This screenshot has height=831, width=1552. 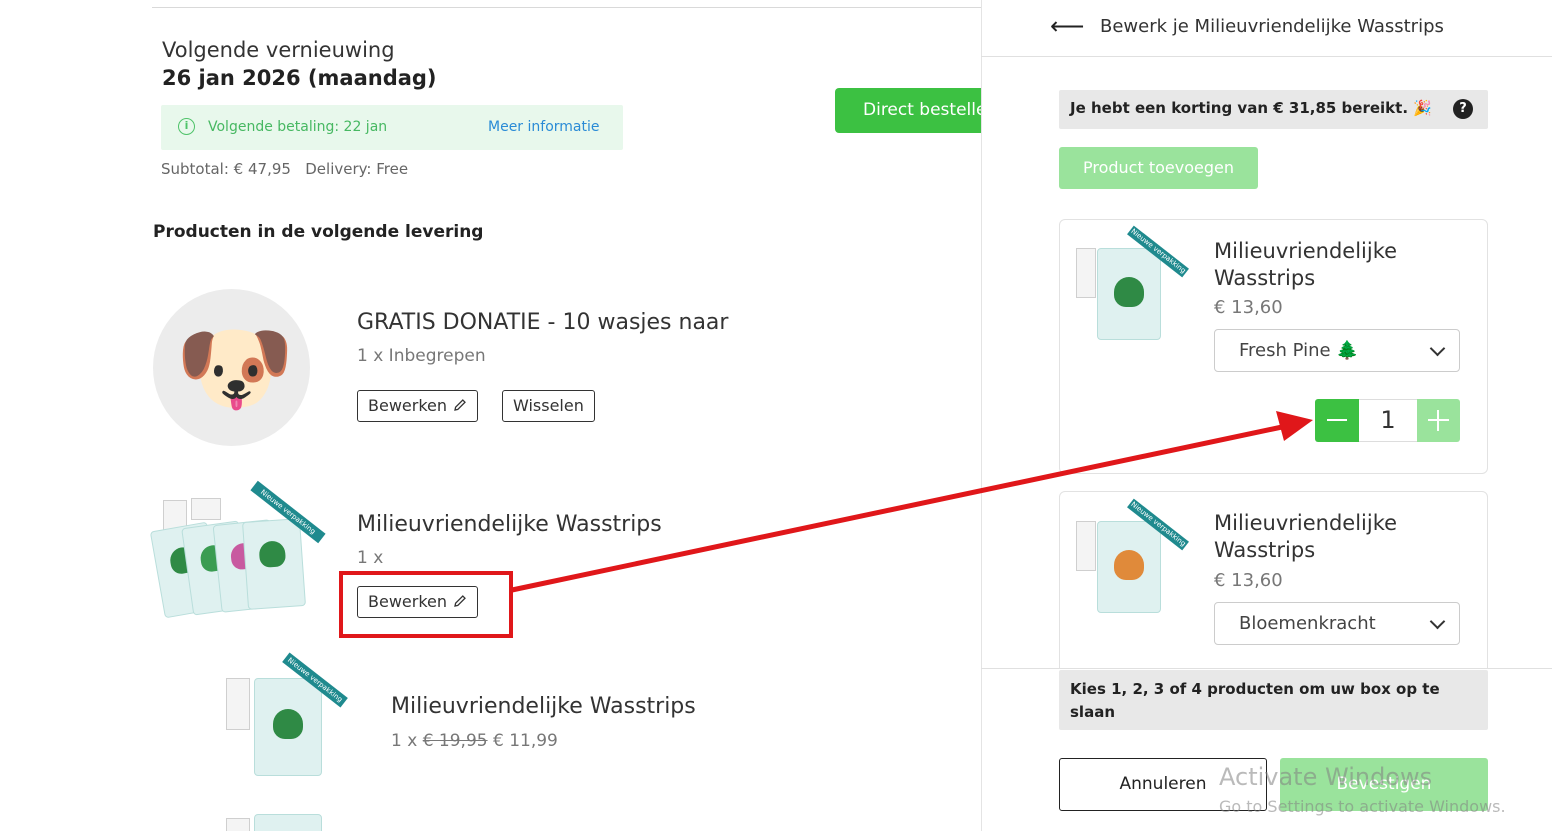 I want to click on activation-watermark-subtitle: Go to Settings to activate Windows., so click(x=1362, y=806).